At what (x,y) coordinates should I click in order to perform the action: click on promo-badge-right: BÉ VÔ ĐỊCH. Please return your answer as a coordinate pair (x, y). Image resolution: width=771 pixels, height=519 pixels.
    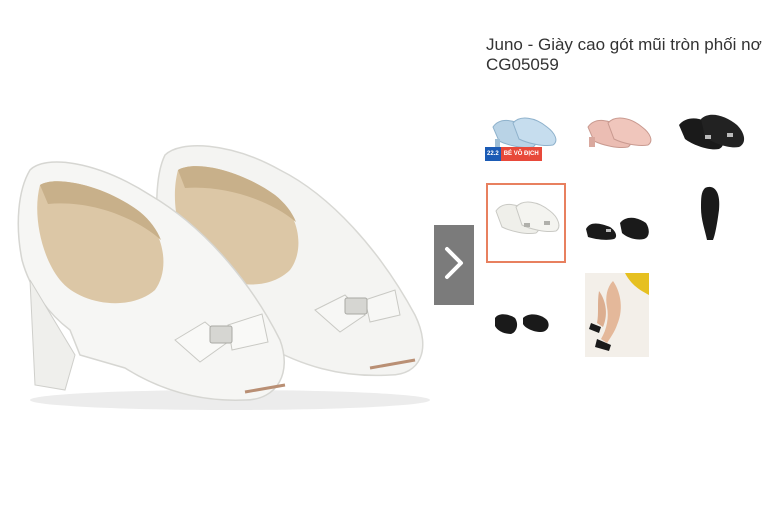
    Looking at the image, I should click on (521, 154).